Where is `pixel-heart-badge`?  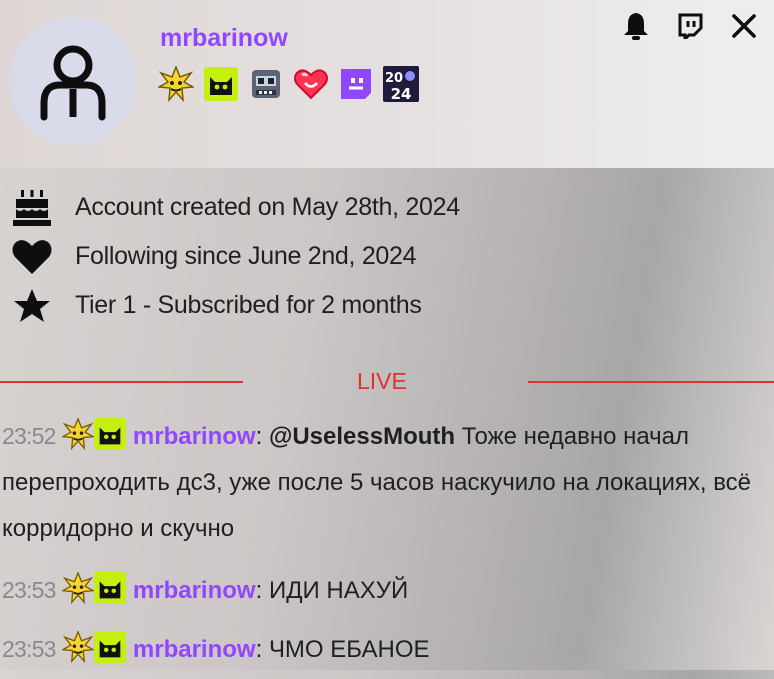
pixel-heart-badge is located at coordinates (311, 84).